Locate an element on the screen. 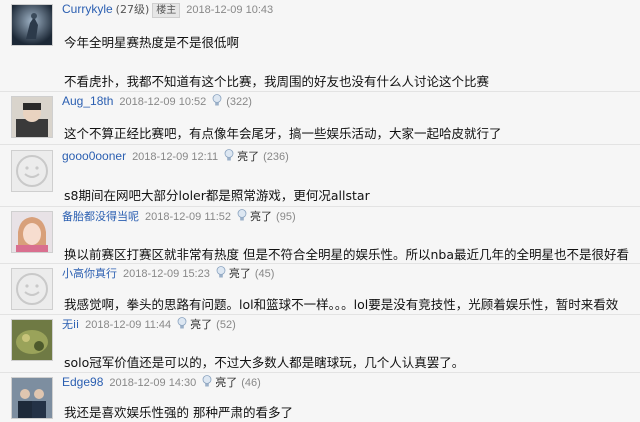 The width and height of the screenshot is (640, 422). username-link: Currykyle is located at coordinates (87, 9).